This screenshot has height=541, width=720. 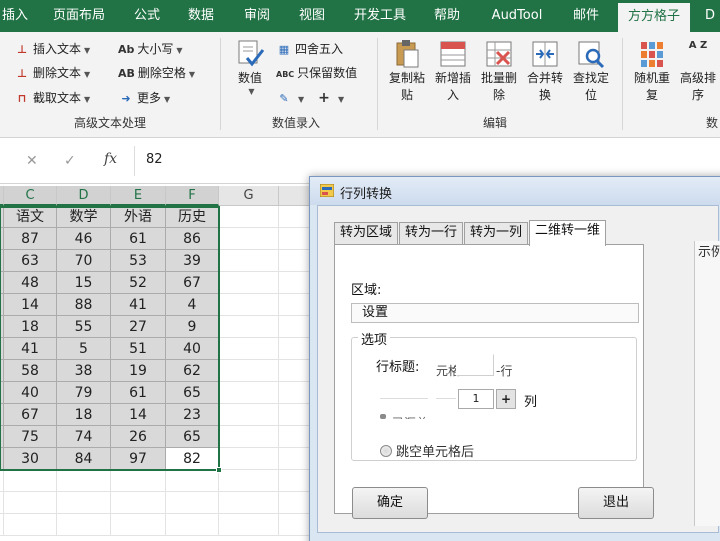 I want to click on tab-fangfang-gezi: 方方格子, so click(x=654, y=17).